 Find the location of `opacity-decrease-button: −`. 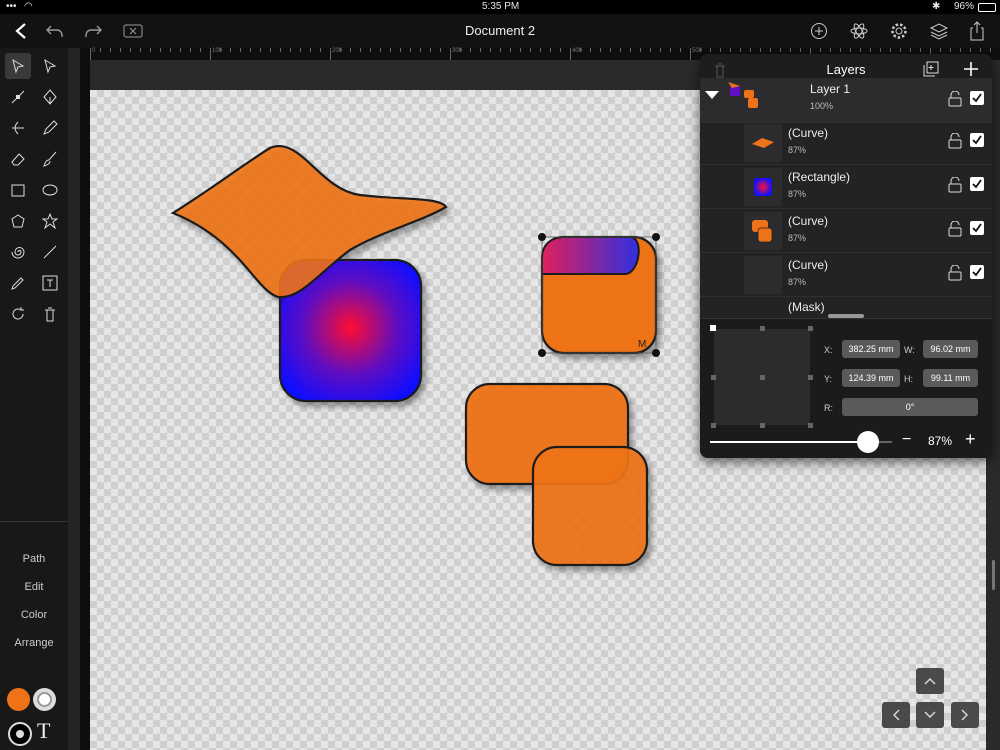

opacity-decrease-button: − is located at coordinates (906, 440).